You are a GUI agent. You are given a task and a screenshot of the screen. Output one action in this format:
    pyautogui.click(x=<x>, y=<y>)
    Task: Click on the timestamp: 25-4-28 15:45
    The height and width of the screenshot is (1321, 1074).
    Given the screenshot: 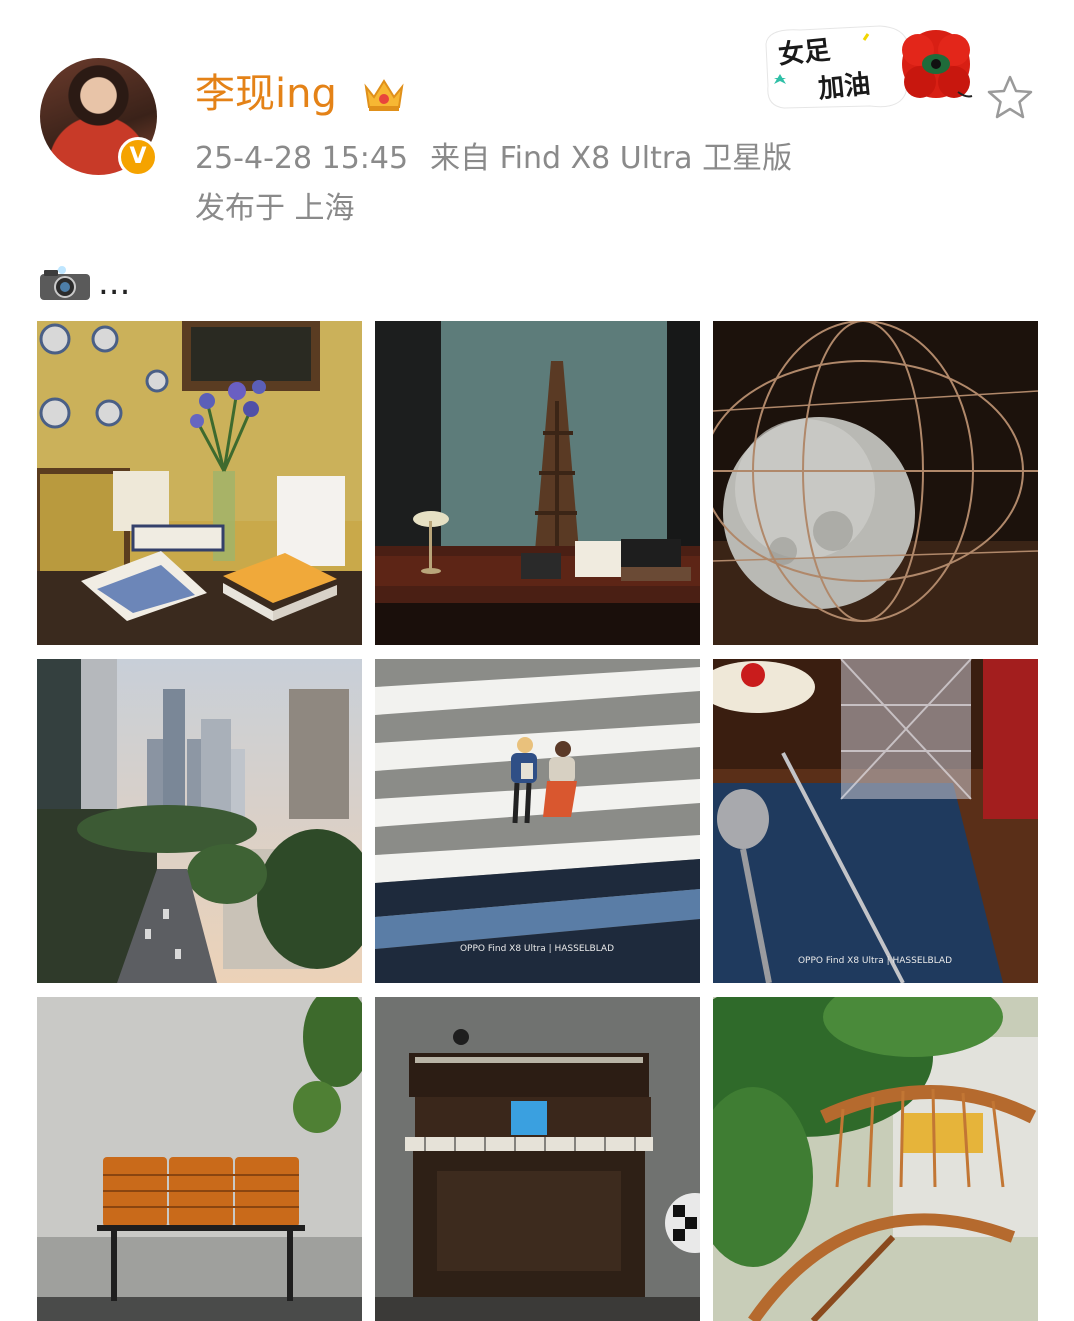 What is the action you would take?
    pyautogui.click(x=302, y=158)
    